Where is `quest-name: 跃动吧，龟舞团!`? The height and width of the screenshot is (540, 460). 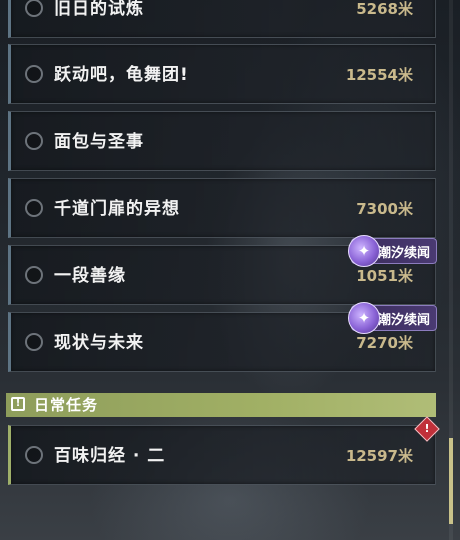
quest-name: 跃动吧，龟舞团! is located at coordinates (121, 75).